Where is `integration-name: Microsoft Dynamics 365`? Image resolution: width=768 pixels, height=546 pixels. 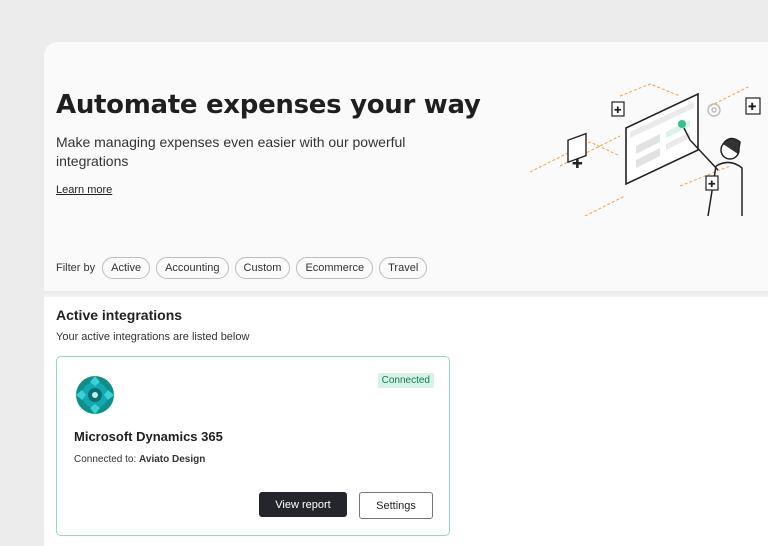
integration-name: Microsoft Dynamics 365 is located at coordinates (148, 436).